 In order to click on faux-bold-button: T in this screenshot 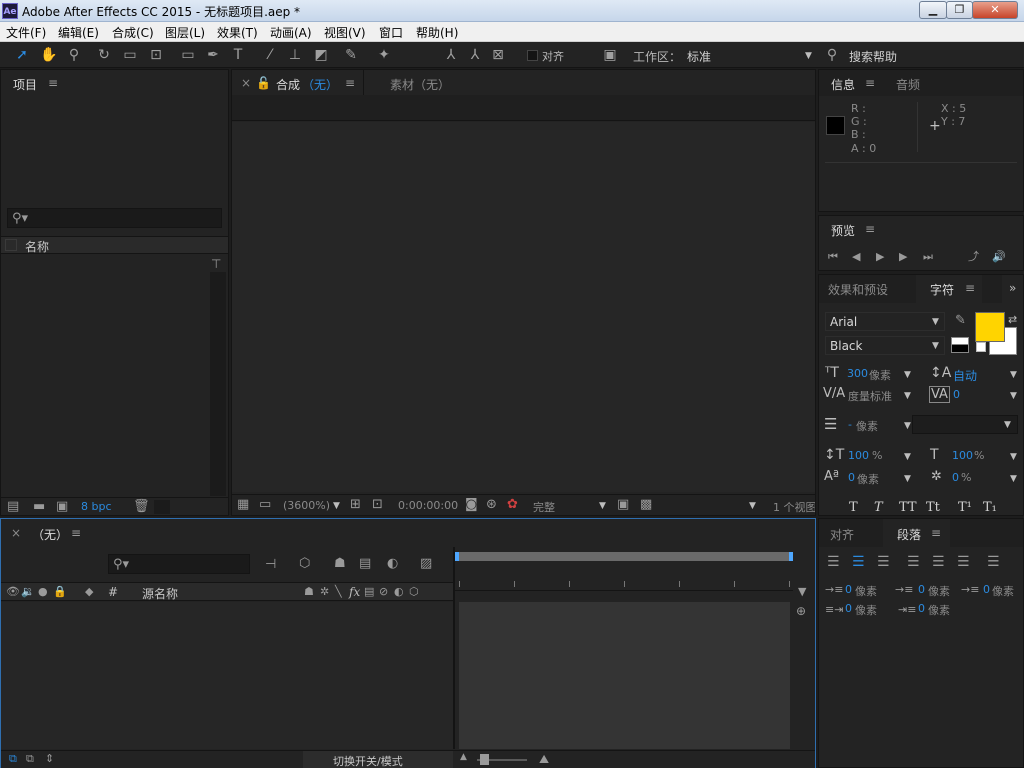, I will do `click(853, 507)`.